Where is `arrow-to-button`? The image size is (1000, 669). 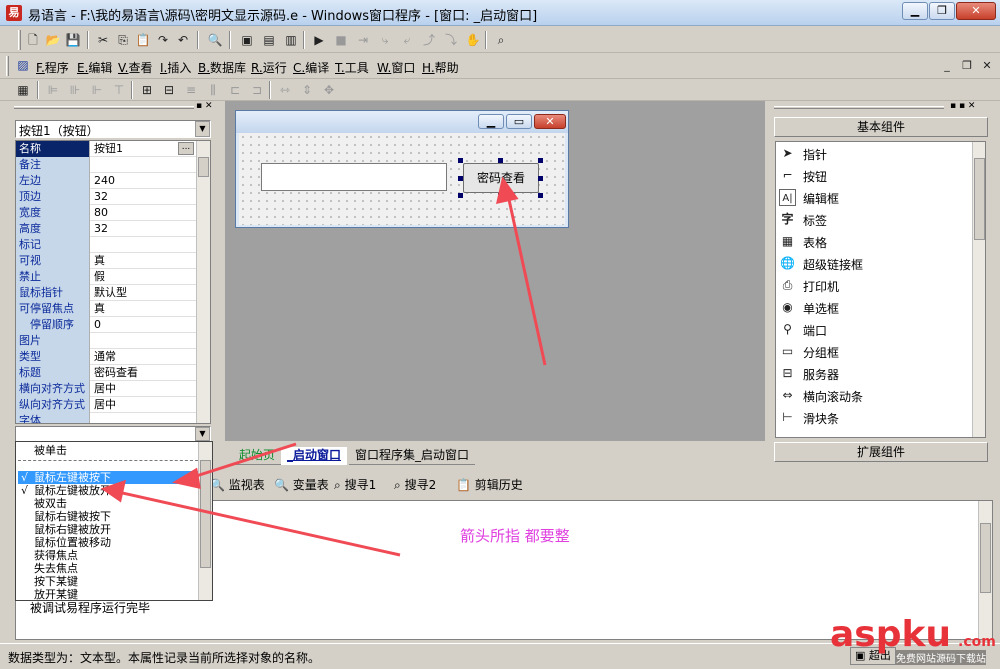 arrow-to-button is located at coordinates (526, 280).